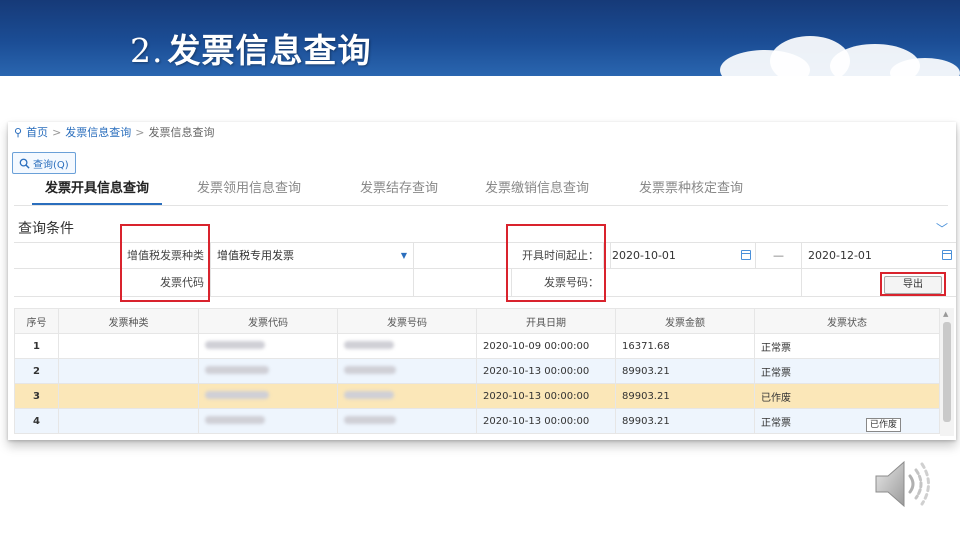  What do you see at coordinates (913, 285) in the screenshot?
I see `export-button: 导出` at bounding box center [913, 285].